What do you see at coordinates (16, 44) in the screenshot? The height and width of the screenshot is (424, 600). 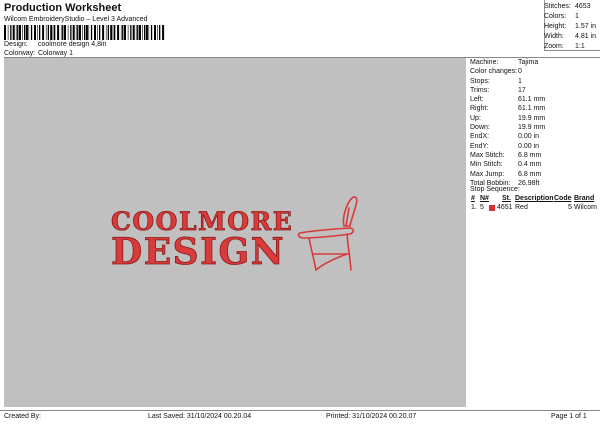 I see `design-label: Design:` at bounding box center [16, 44].